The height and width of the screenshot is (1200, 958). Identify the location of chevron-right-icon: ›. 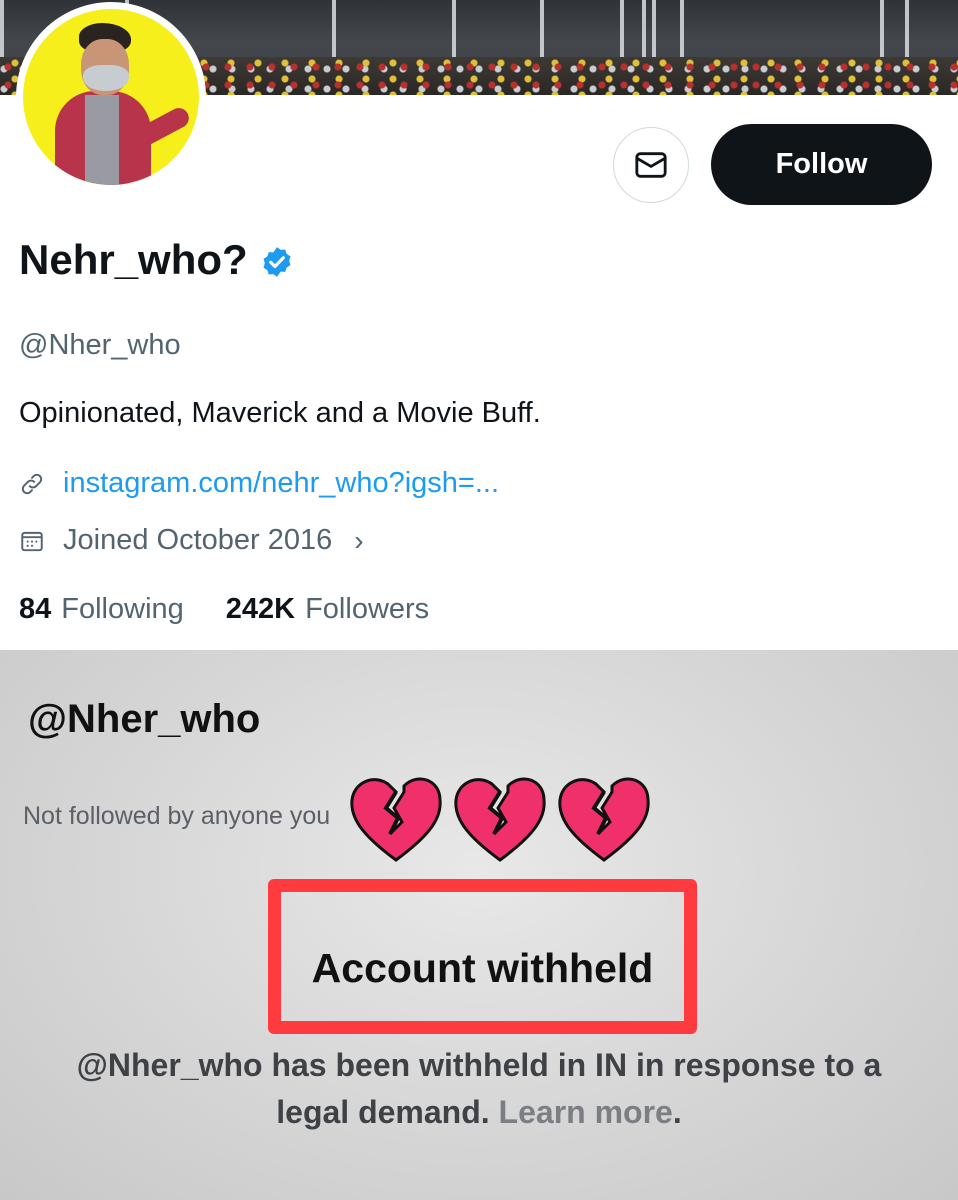
(358, 541).